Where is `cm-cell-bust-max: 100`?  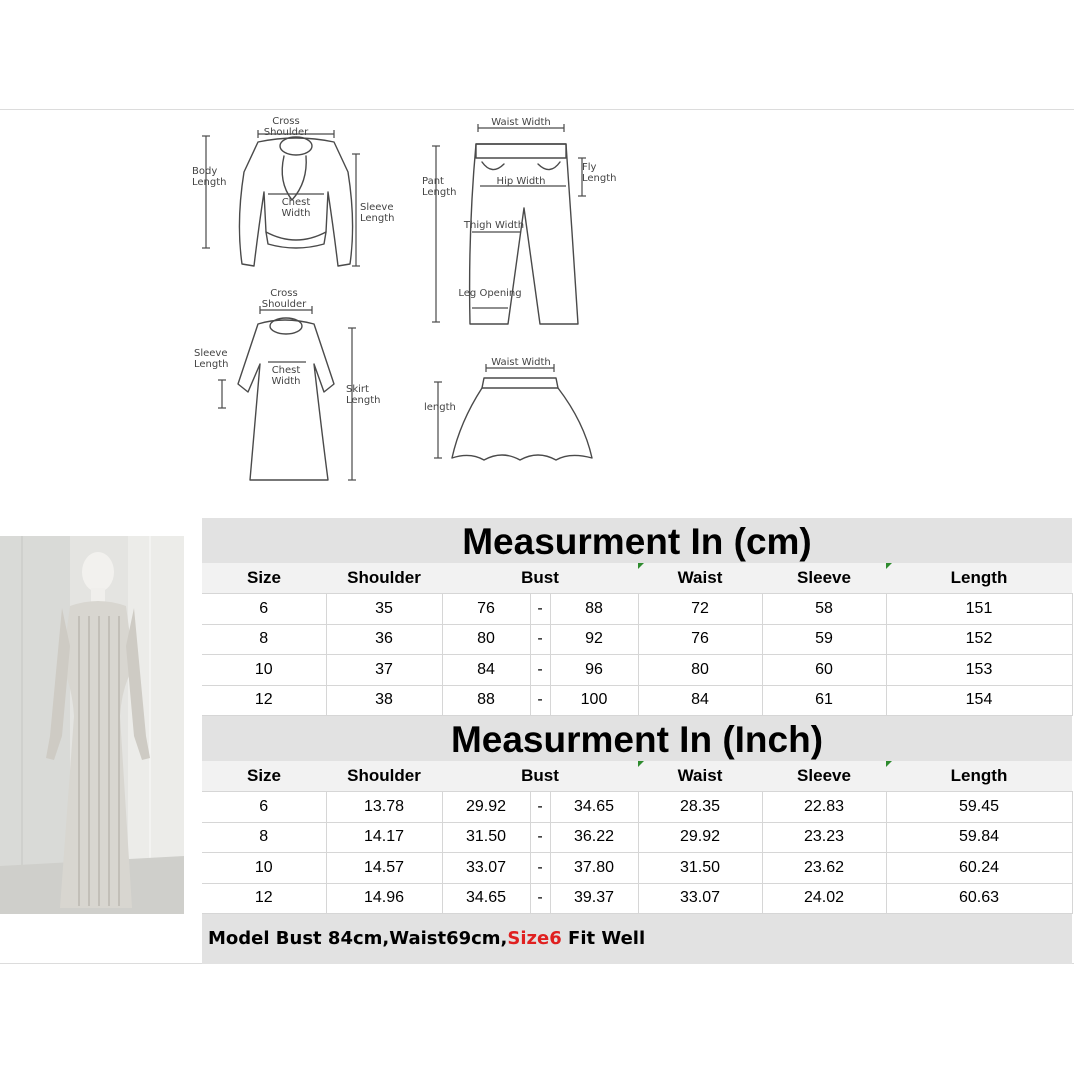
cm-cell-bust-max: 100 is located at coordinates (594, 700).